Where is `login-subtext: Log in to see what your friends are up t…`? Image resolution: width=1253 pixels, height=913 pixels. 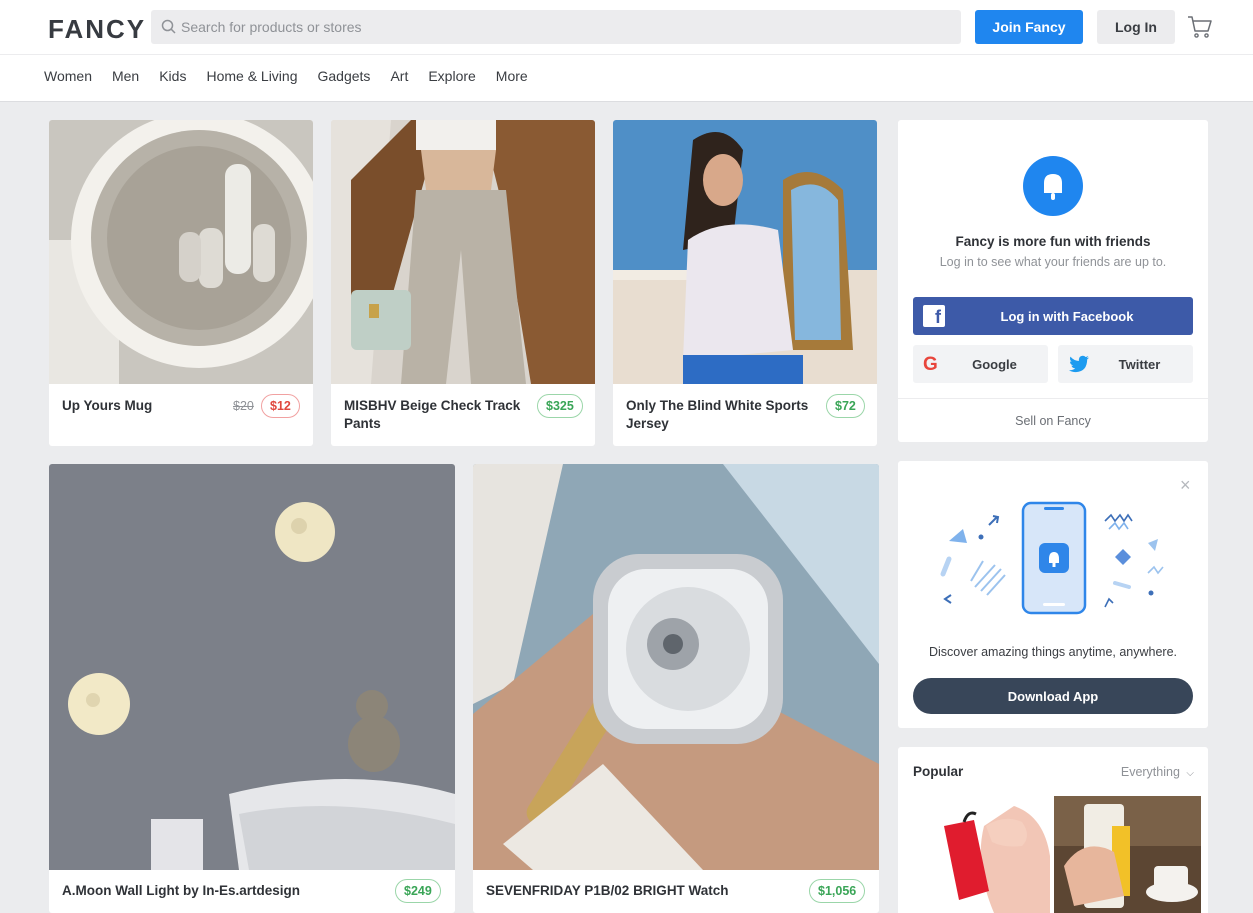
login-subtext: Log in to see what your friends are up t… is located at coordinates (1053, 262).